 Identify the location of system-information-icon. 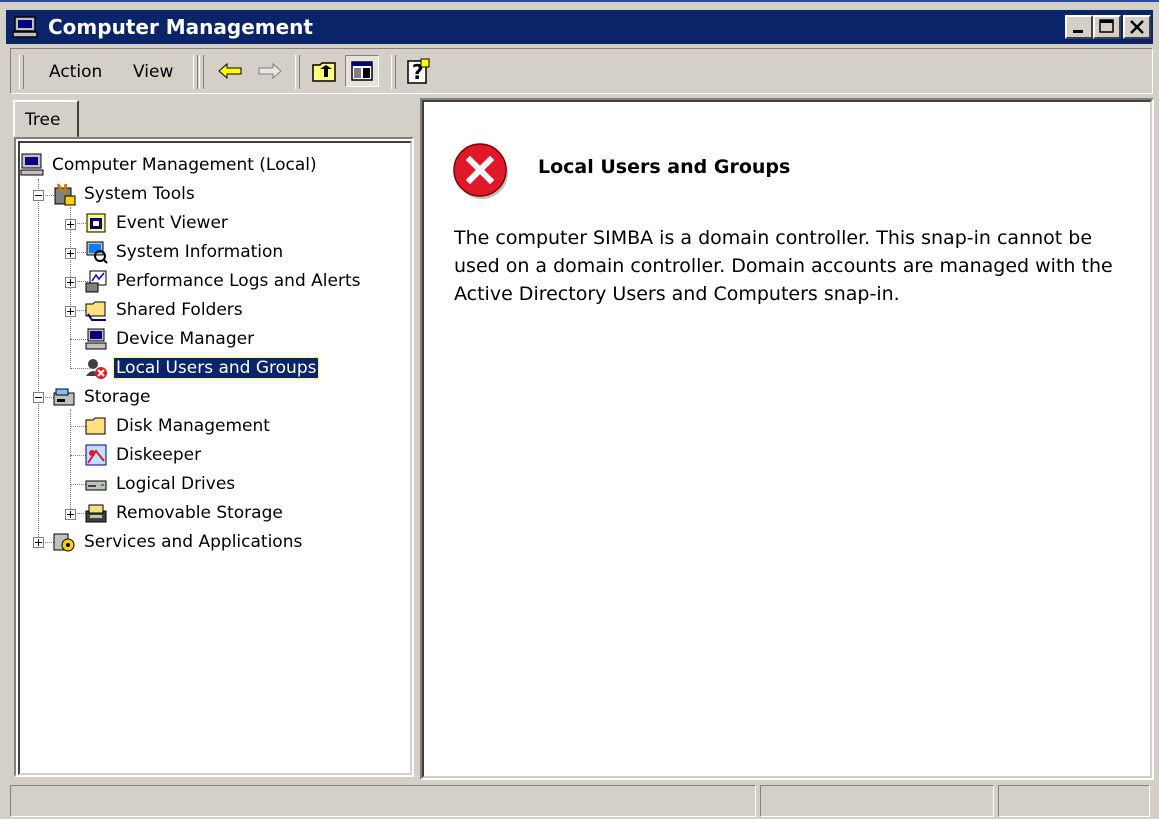
(96, 252).